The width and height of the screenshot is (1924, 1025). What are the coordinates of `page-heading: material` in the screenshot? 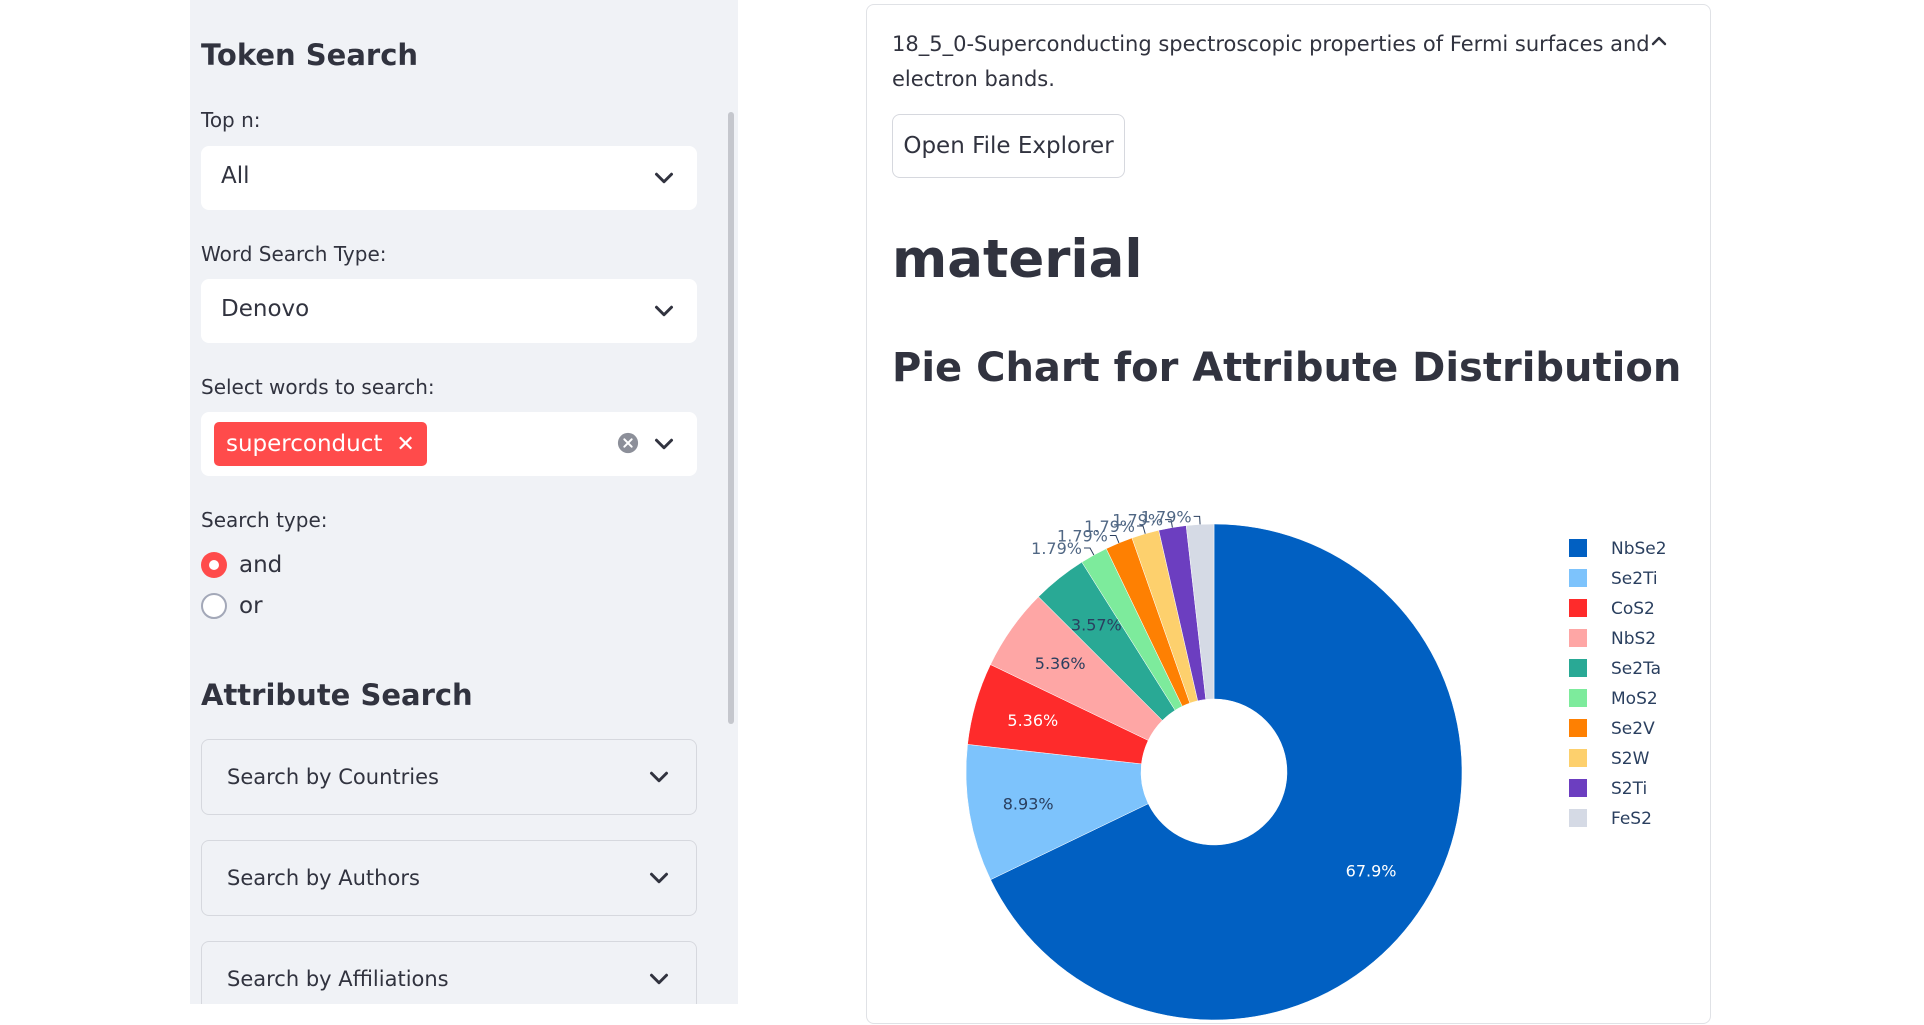 It's located at (1017, 259).